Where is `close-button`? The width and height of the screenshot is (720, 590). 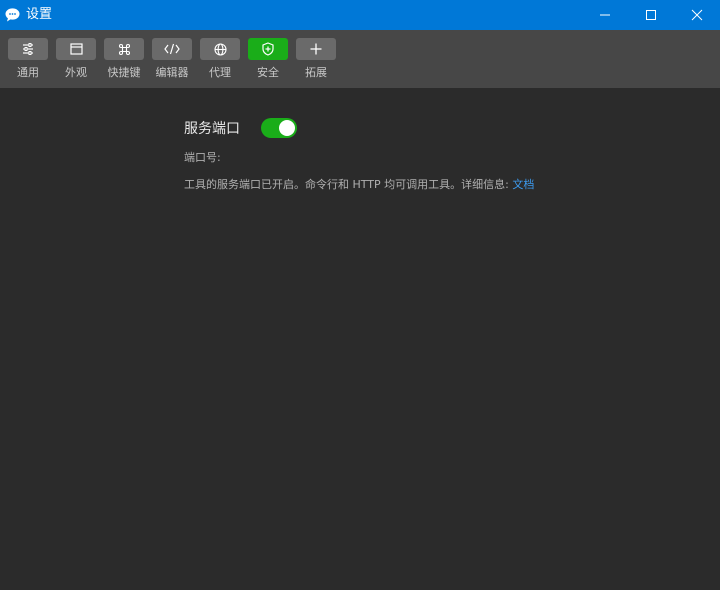 close-button is located at coordinates (697, 15).